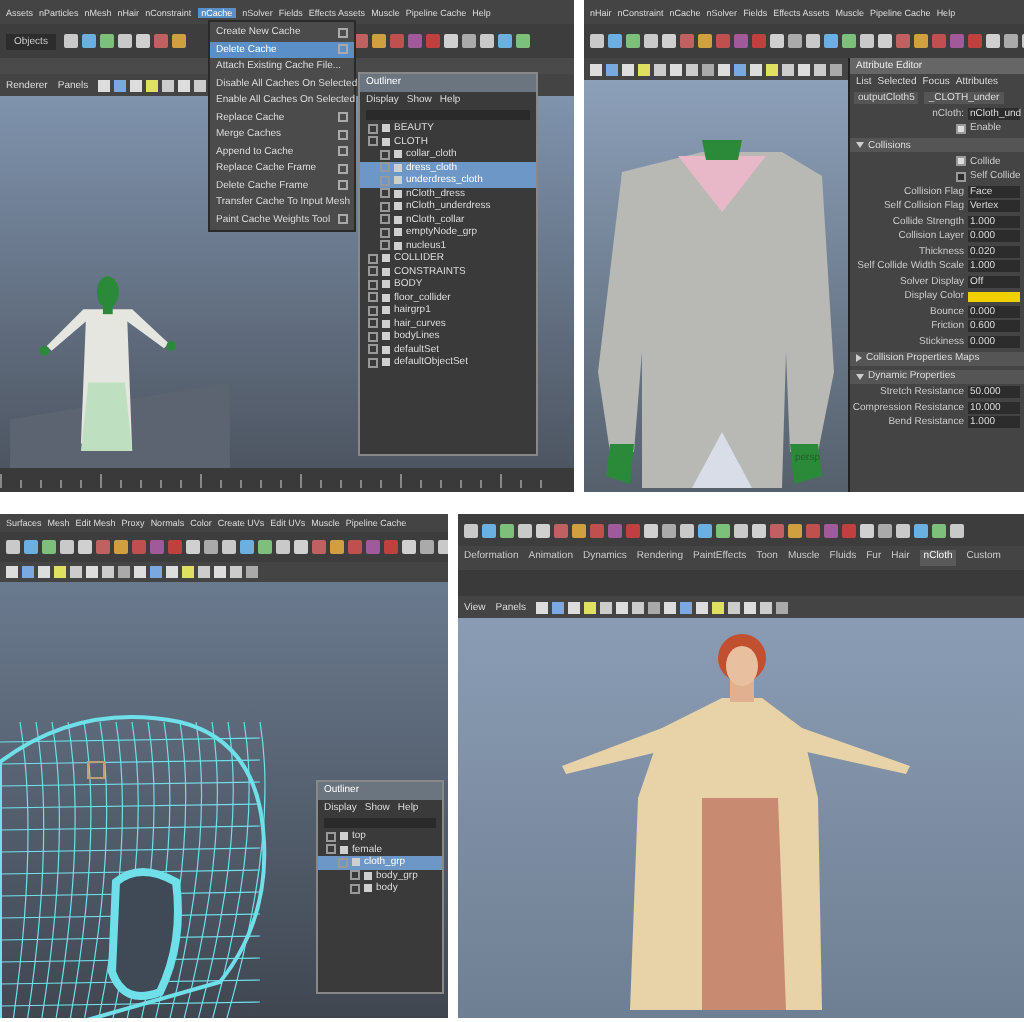 This screenshot has height=1022, width=1024. What do you see at coordinates (994, 296) in the screenshot?
I see `color-swatch` at bounding box center [994, 296].